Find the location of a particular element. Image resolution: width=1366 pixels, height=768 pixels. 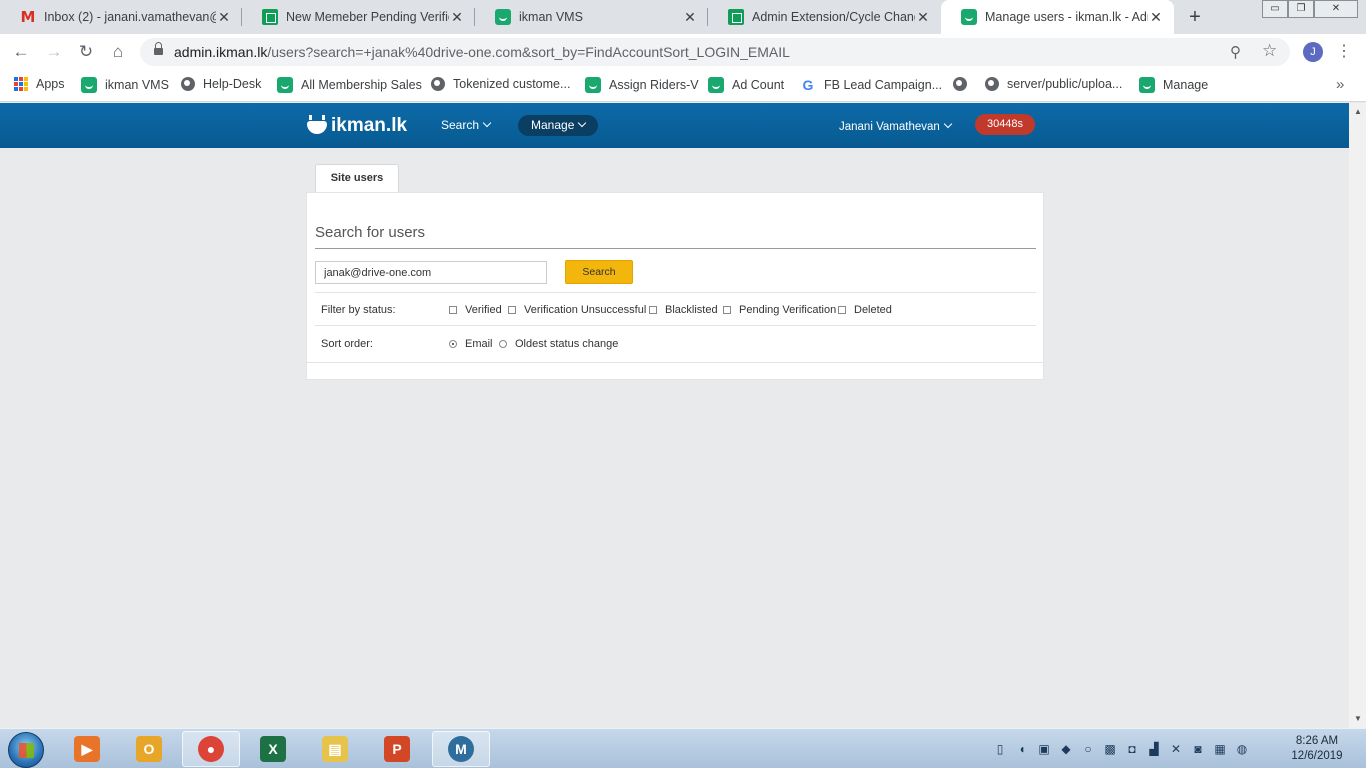

nav-manage: Manage is located at coordinates (558, 125).